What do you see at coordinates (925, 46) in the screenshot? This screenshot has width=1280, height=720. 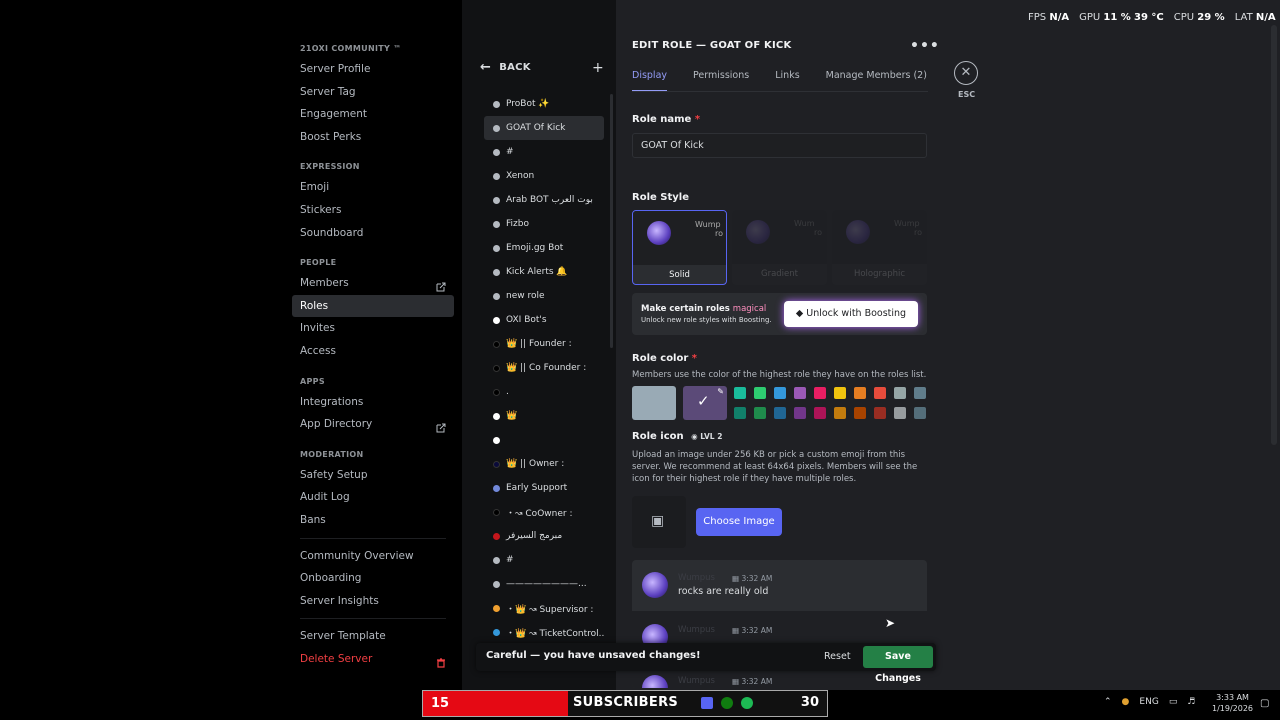 I see `more-options-icon: •••` at bounding box center [925, 46].